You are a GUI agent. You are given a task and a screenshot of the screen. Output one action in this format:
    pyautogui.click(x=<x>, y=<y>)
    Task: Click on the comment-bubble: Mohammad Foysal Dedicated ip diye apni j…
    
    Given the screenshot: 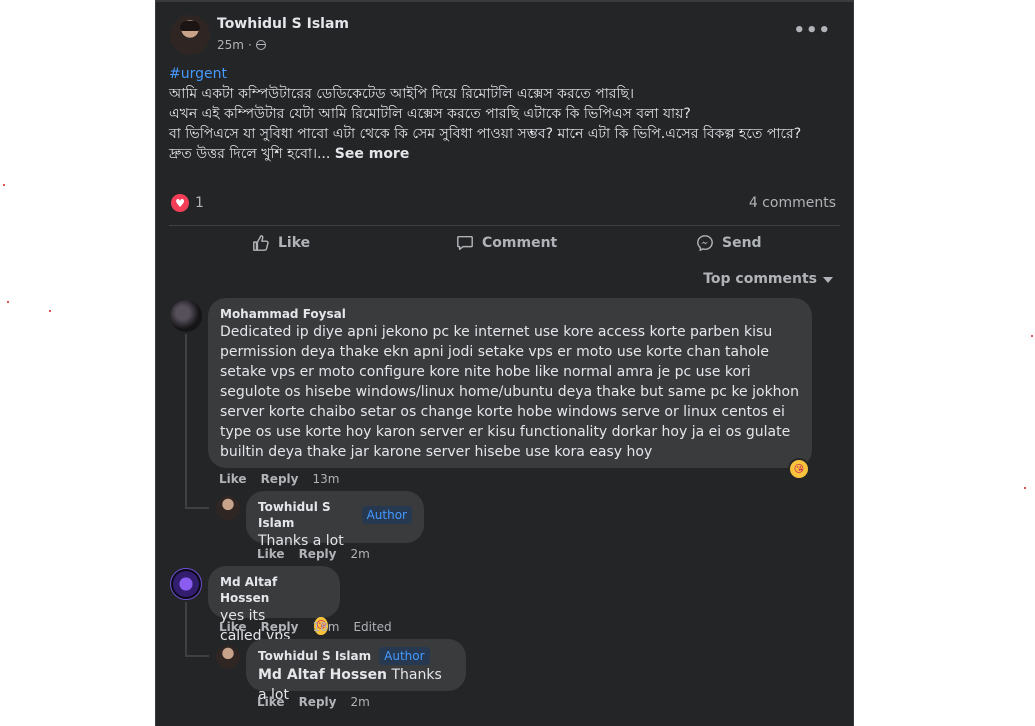 What is the action you would take?
    pyautogui.click(x=510, y=383)
    